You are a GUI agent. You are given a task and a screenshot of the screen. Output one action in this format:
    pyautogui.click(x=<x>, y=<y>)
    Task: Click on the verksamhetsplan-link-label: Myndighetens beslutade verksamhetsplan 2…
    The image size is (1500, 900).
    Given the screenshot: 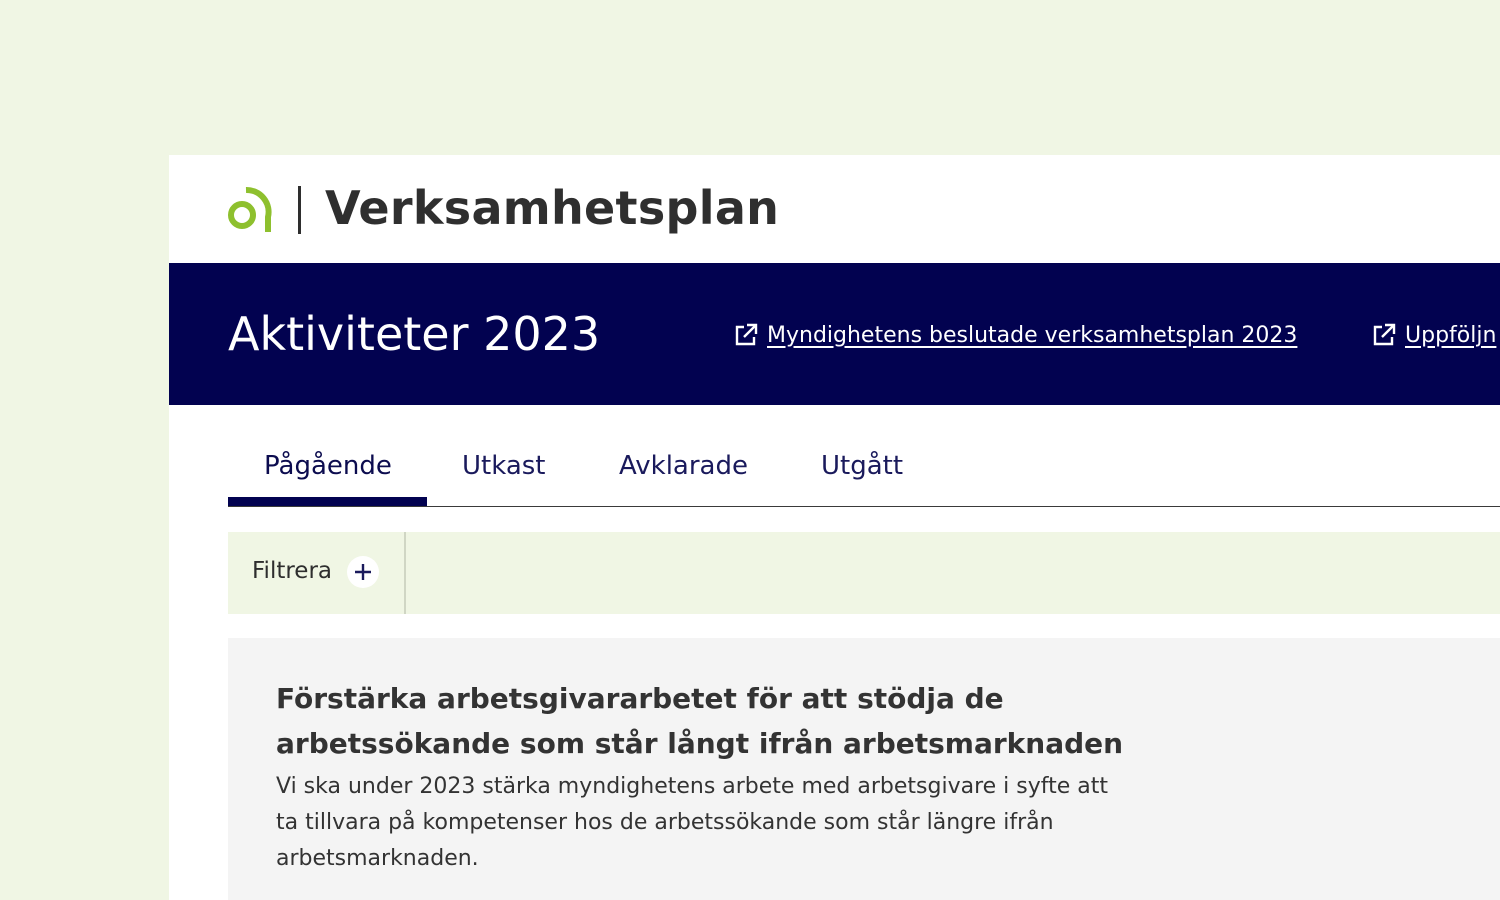 What is the action you would take?
    pyautogui.click(x=1032, y=335)
    